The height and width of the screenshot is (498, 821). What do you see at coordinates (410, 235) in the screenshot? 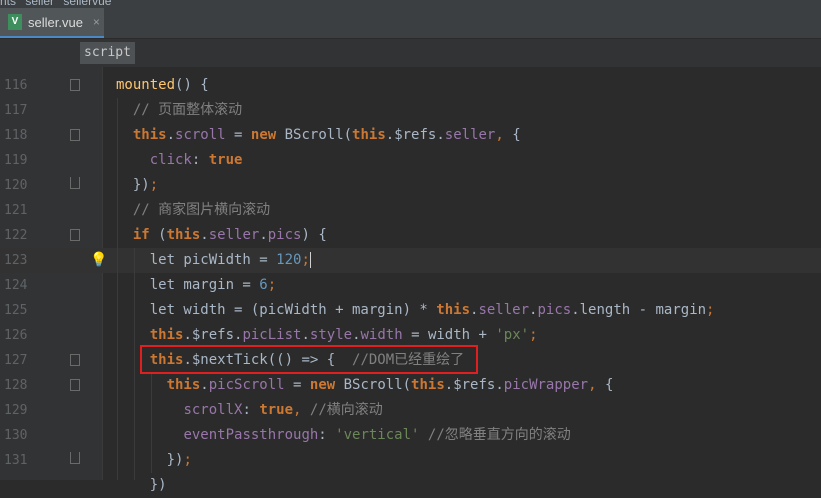
I see `code-line: 122 if (this.seller.pics) {` at bounding box center [410, 235].